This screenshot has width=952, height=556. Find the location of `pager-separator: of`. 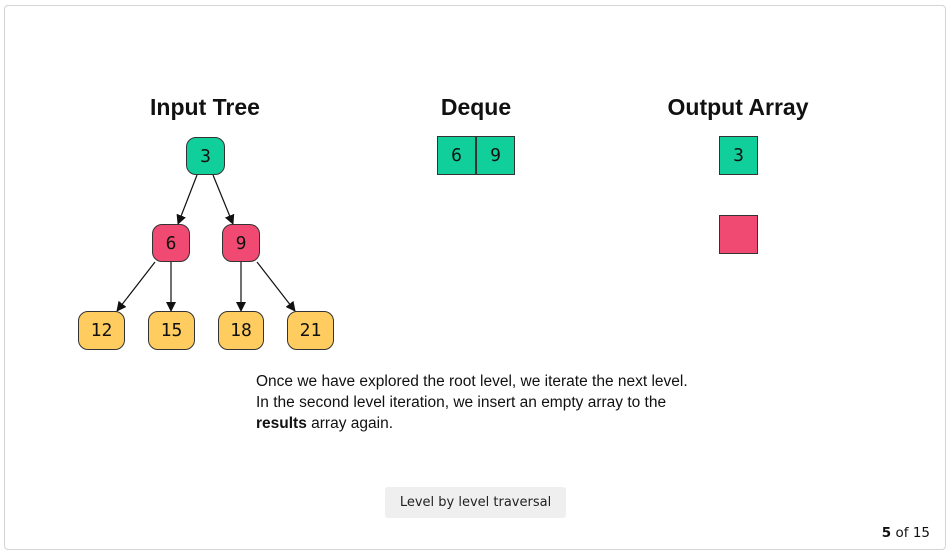

pager-separator: of is located at coordinates (902, 533).